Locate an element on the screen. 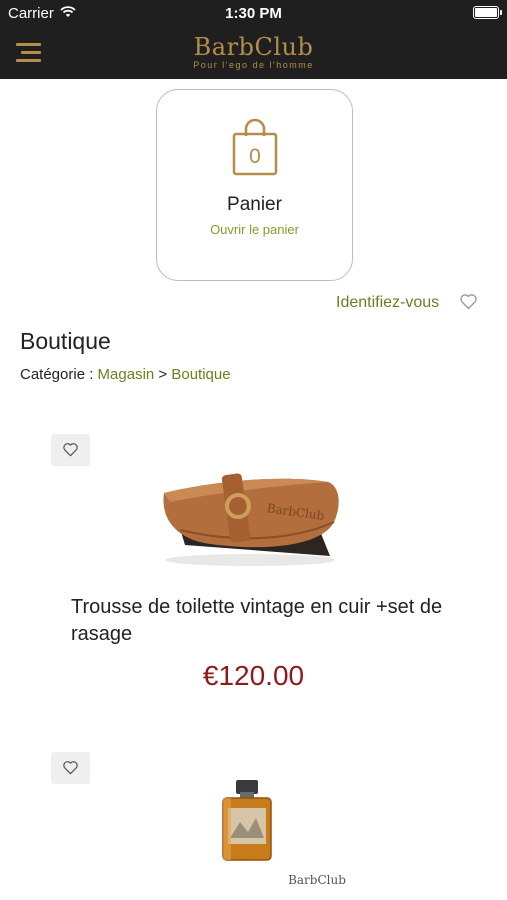 The height and width of the screenshot is (900, 507). brand-logo: BarbClub Pour l'ego de l'homme is located at coordinates (253, 52).